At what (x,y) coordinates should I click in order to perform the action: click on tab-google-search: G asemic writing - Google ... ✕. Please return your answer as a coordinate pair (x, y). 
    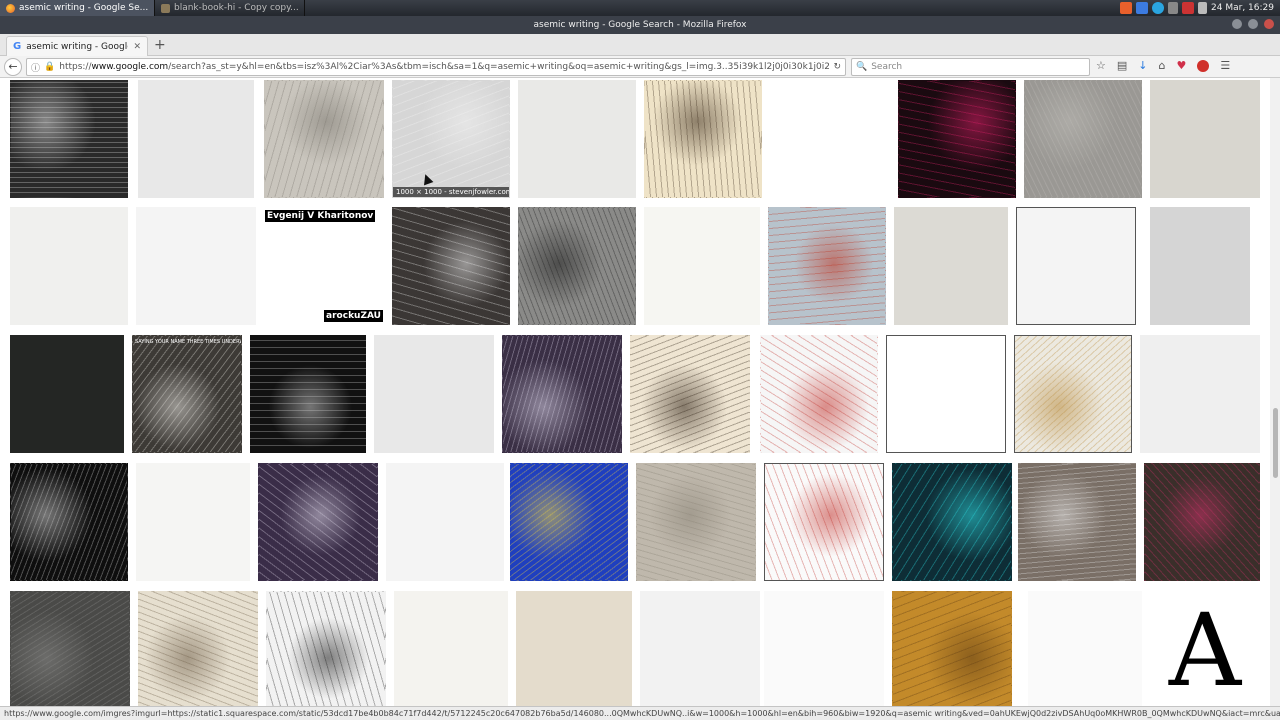
    Looking at the image, I should click on (77, 46).